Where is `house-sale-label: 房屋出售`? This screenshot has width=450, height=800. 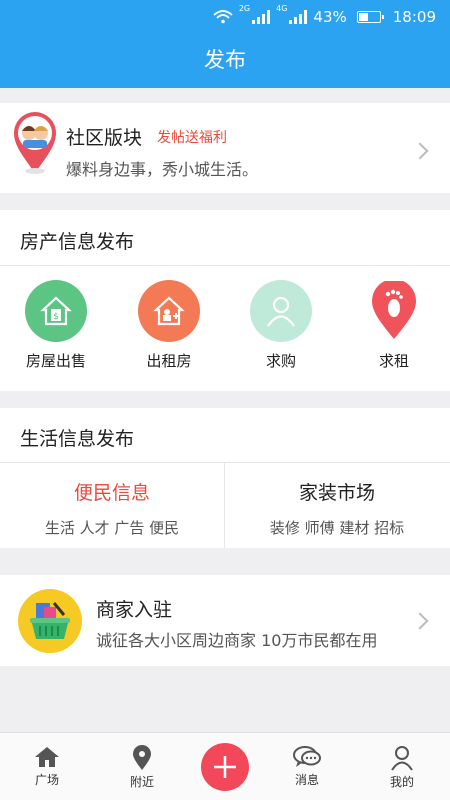 house-sale-label: 房屋出售 is located at coordinates (55, 361).